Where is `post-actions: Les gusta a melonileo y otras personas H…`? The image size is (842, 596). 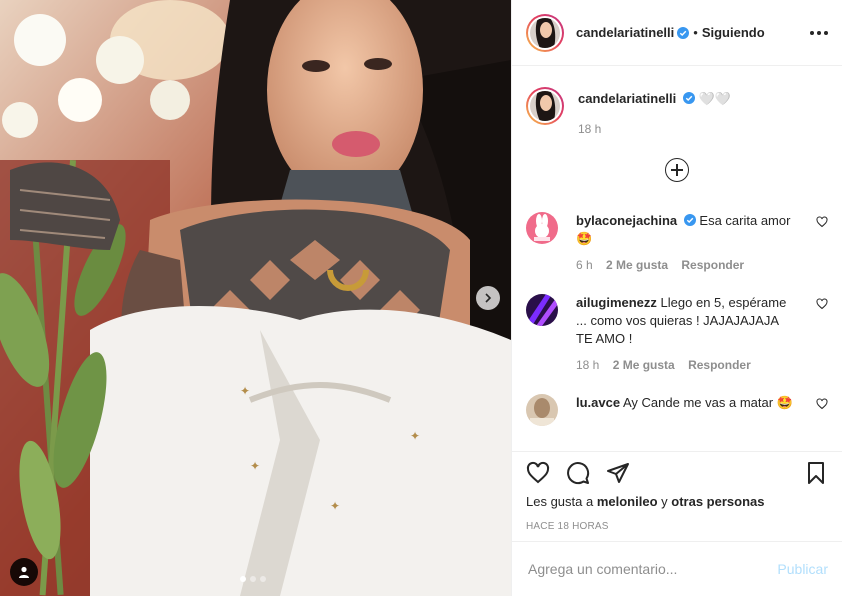 post-actions: Les gusta a melonileo y otras personas H… is located at coordinates (677, 491).